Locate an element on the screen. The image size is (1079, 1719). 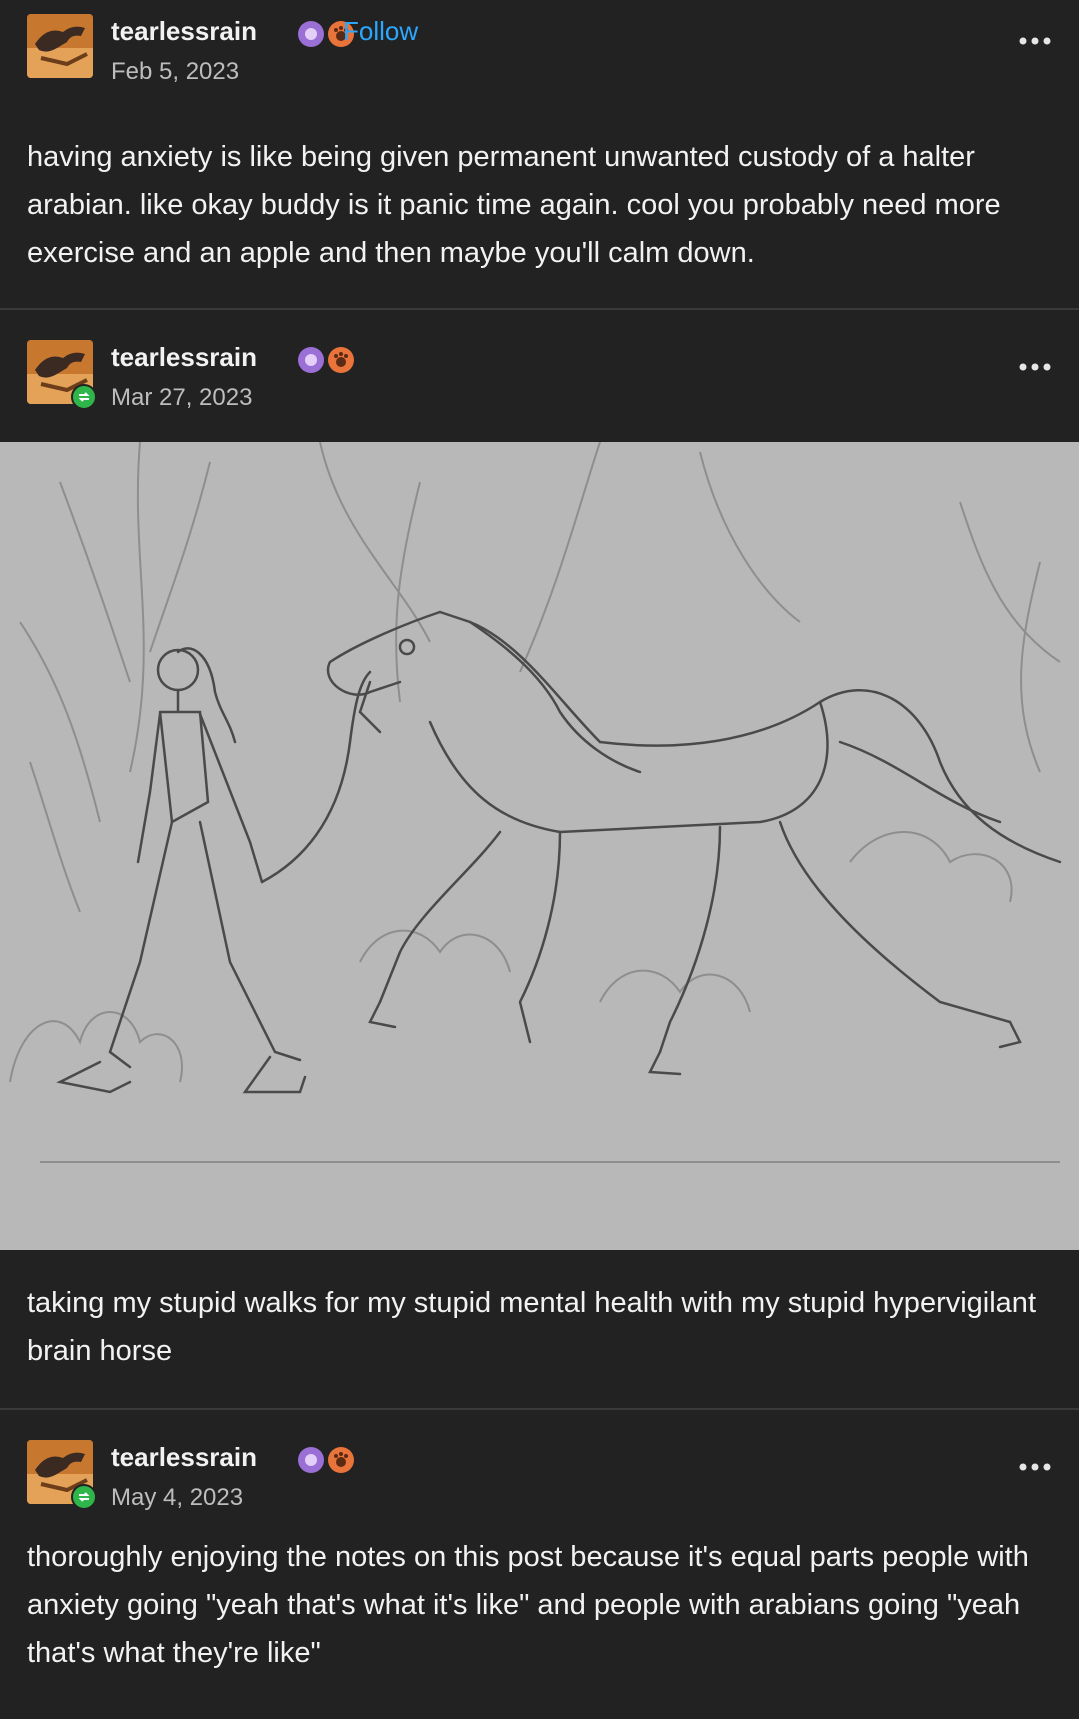
follow-button: Follow is located at coordinates (380, 31).